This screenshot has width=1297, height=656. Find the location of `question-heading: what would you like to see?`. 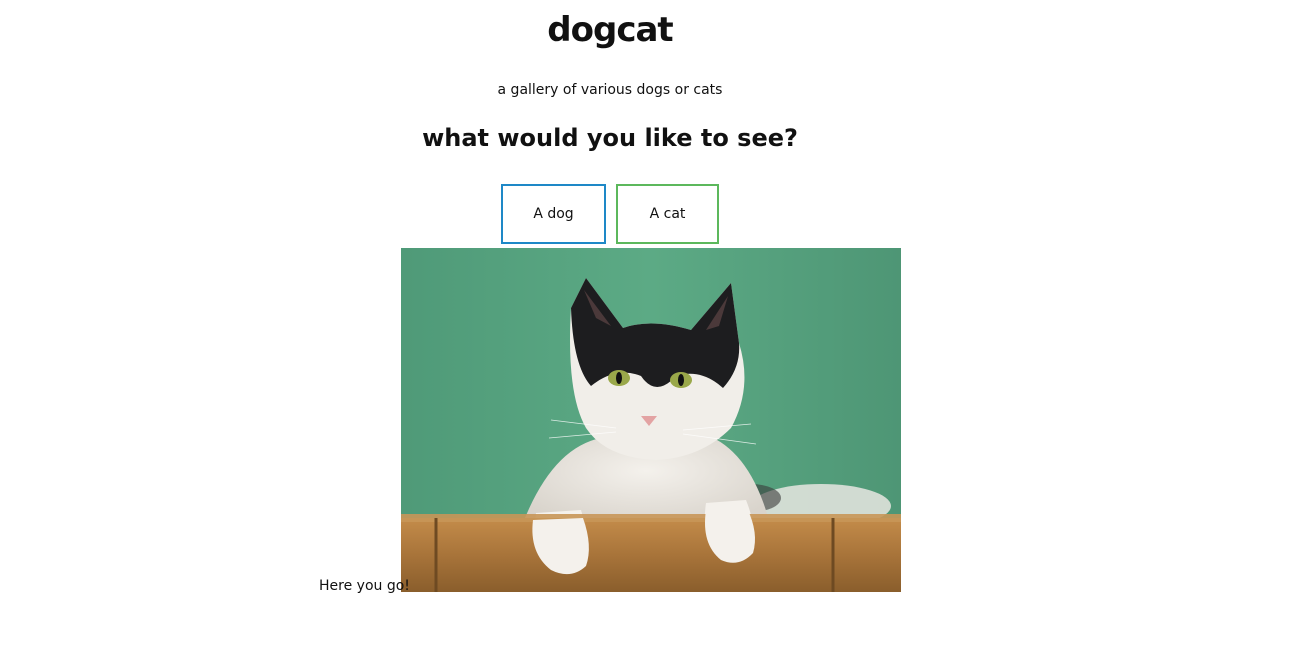

question-heading: what would you like to see? is located at coordinates (610, 138).